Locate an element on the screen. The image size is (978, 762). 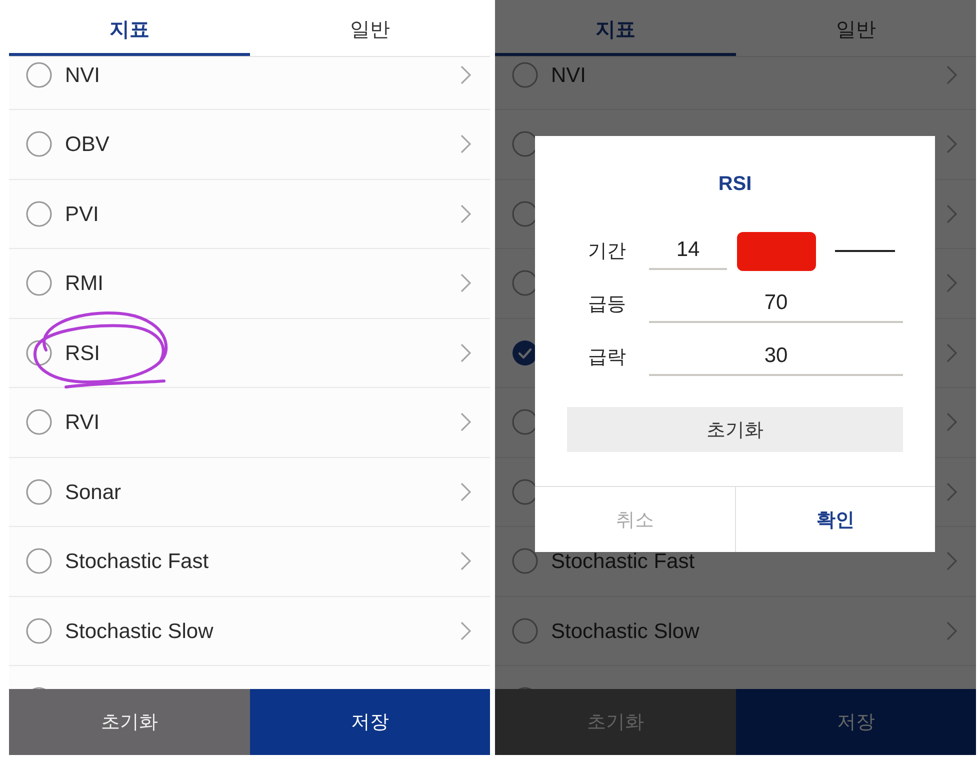
color-swatch-icon is located at coordinates (776, 251).